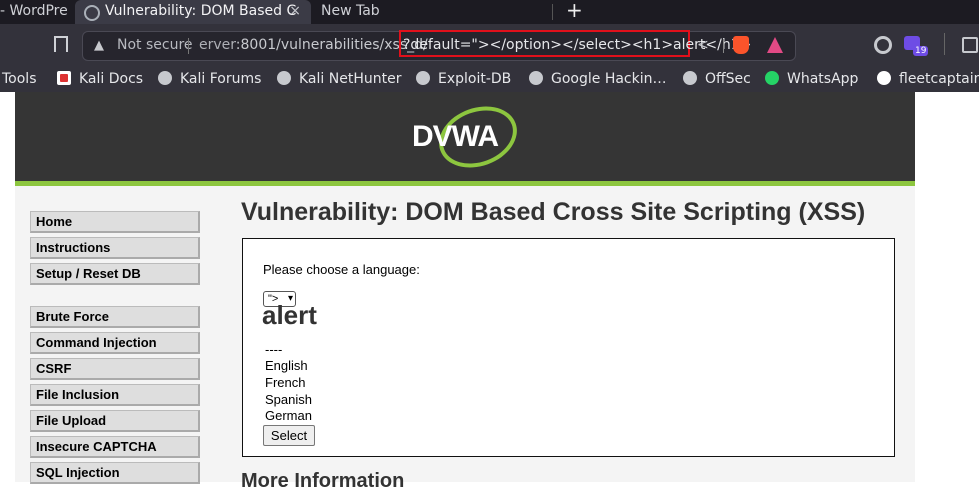  I want to click on option-text: French, so click(285, 382).